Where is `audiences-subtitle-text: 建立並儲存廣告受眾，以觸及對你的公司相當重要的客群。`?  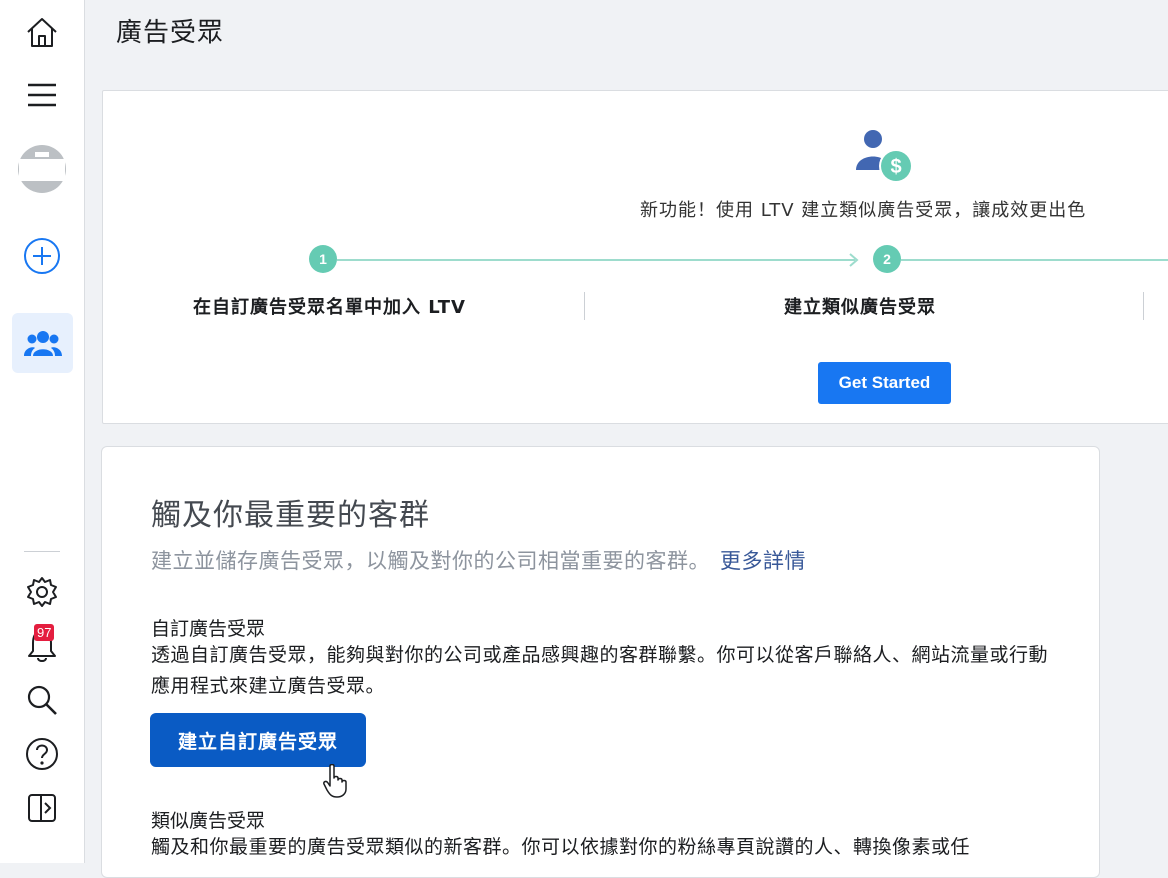
audiences-subtitle-text: 建立並儲存廣告受眾，以觸及對你的公司相當重要的客群。 is located at coordinates (430, 561).